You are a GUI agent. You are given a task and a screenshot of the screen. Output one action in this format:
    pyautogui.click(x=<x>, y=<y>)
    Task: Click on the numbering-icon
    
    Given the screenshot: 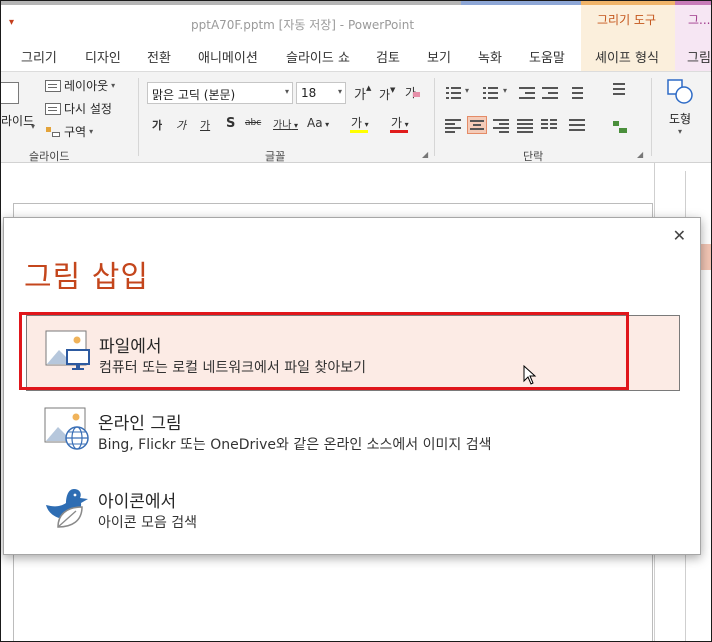 What is the action you would take?
    pyautogui.click(x=491, y=93)
    